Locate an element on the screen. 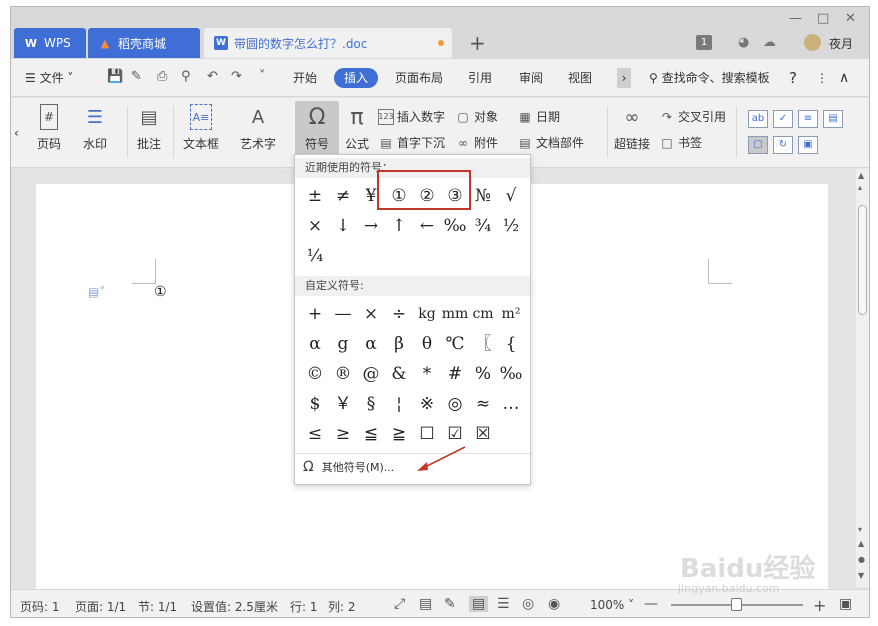 The image size is (878, 626). recent-symbol-14: ¾ is located at coordinates (483, 226).